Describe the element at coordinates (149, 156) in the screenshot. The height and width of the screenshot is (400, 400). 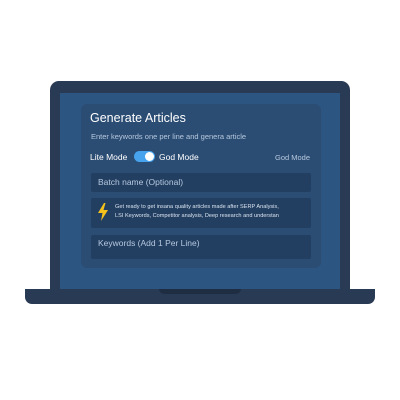
I see `toggle-knob` at that location.